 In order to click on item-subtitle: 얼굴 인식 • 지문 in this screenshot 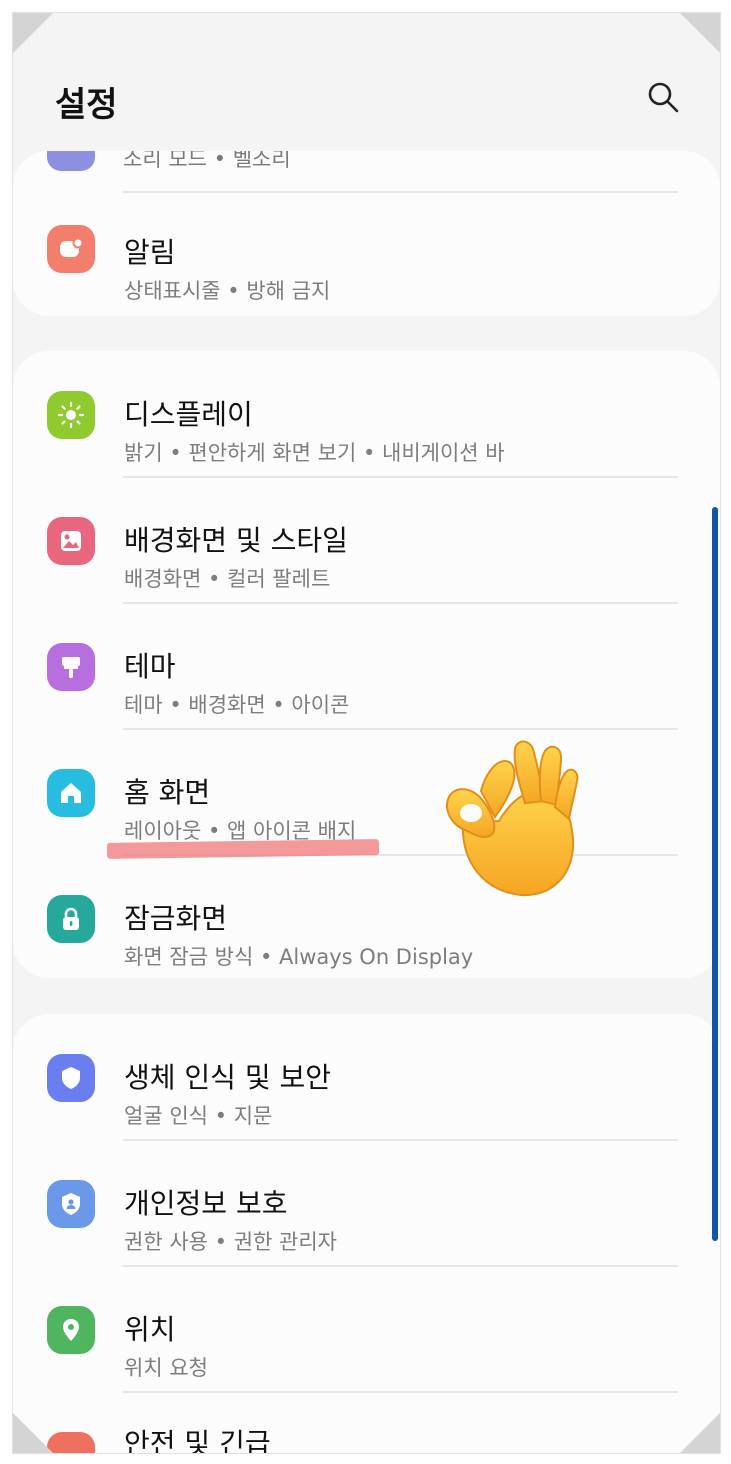, I will do `click(198, 1116)`.